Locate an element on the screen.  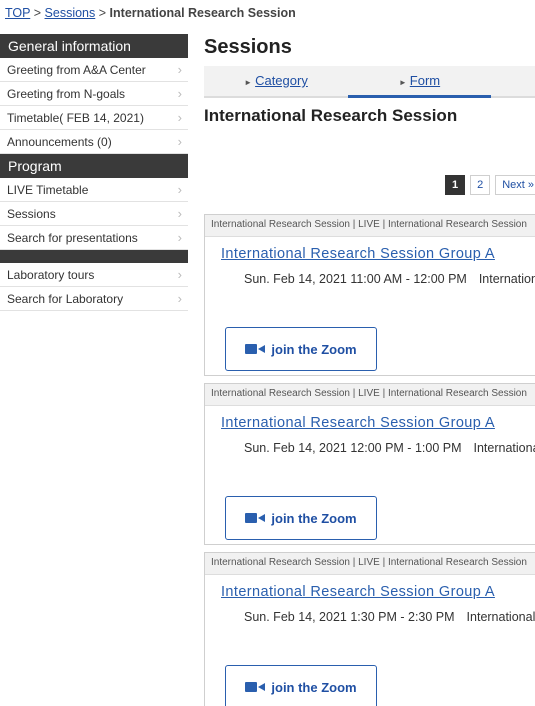
sidebar-item-label: Greeting from A&A Center is located at coordinates (76, 70).